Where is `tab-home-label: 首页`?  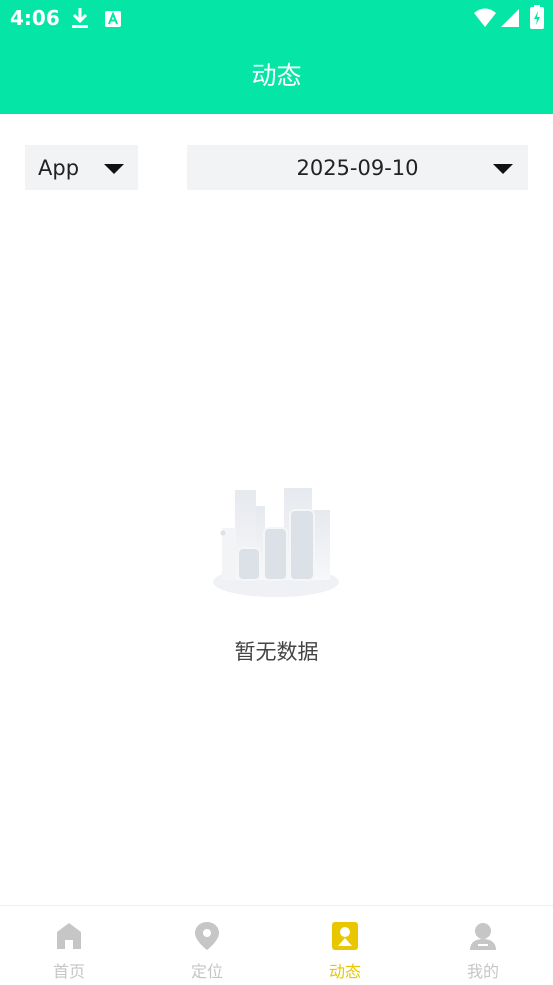
tab-home-label: 首页 is located at coordinates (68, 971).